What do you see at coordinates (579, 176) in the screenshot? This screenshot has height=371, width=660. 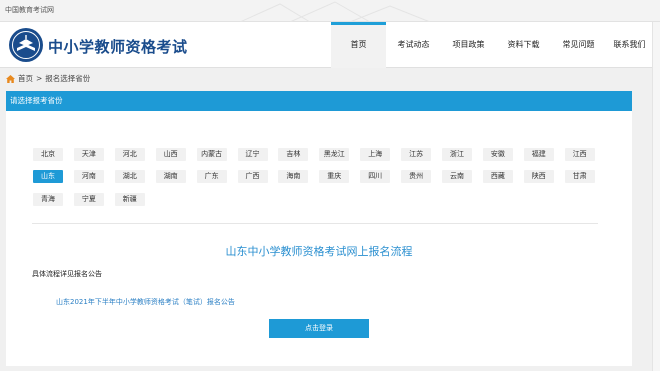 I see `province-button: 甘肃` at bounding box center [579, 176].